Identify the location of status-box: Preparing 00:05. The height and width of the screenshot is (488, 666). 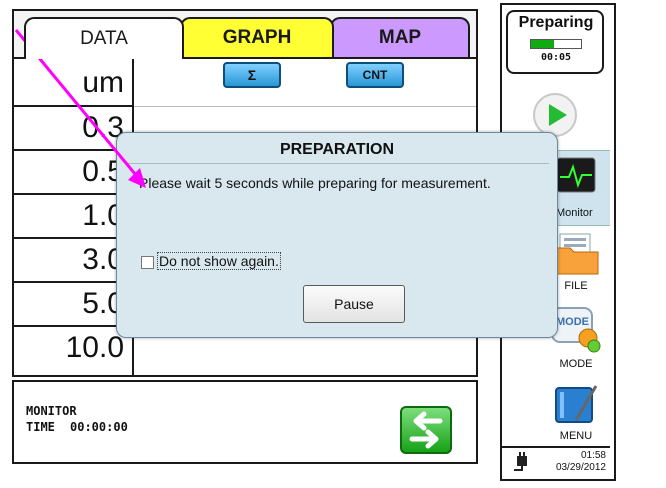
(555, 42).